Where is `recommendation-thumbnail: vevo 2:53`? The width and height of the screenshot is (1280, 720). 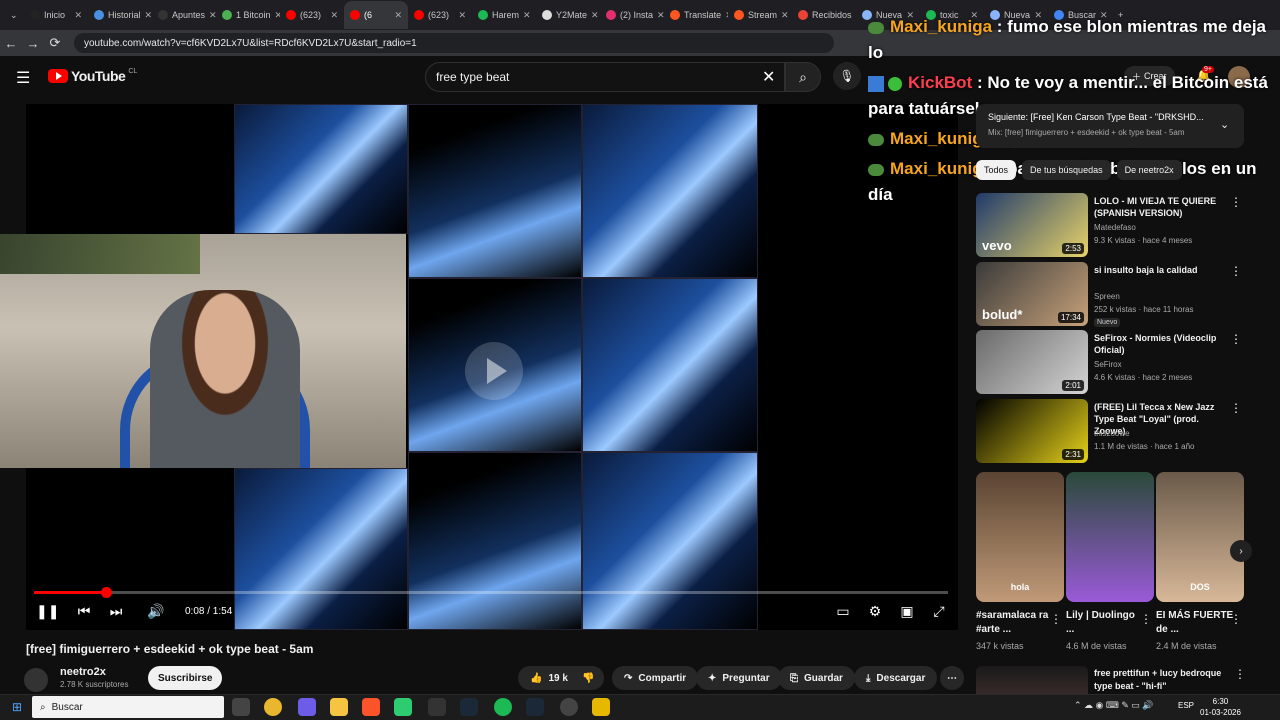 recommendation-thumbnail: vevo 2:53 is located at coordinates (1032, 225).